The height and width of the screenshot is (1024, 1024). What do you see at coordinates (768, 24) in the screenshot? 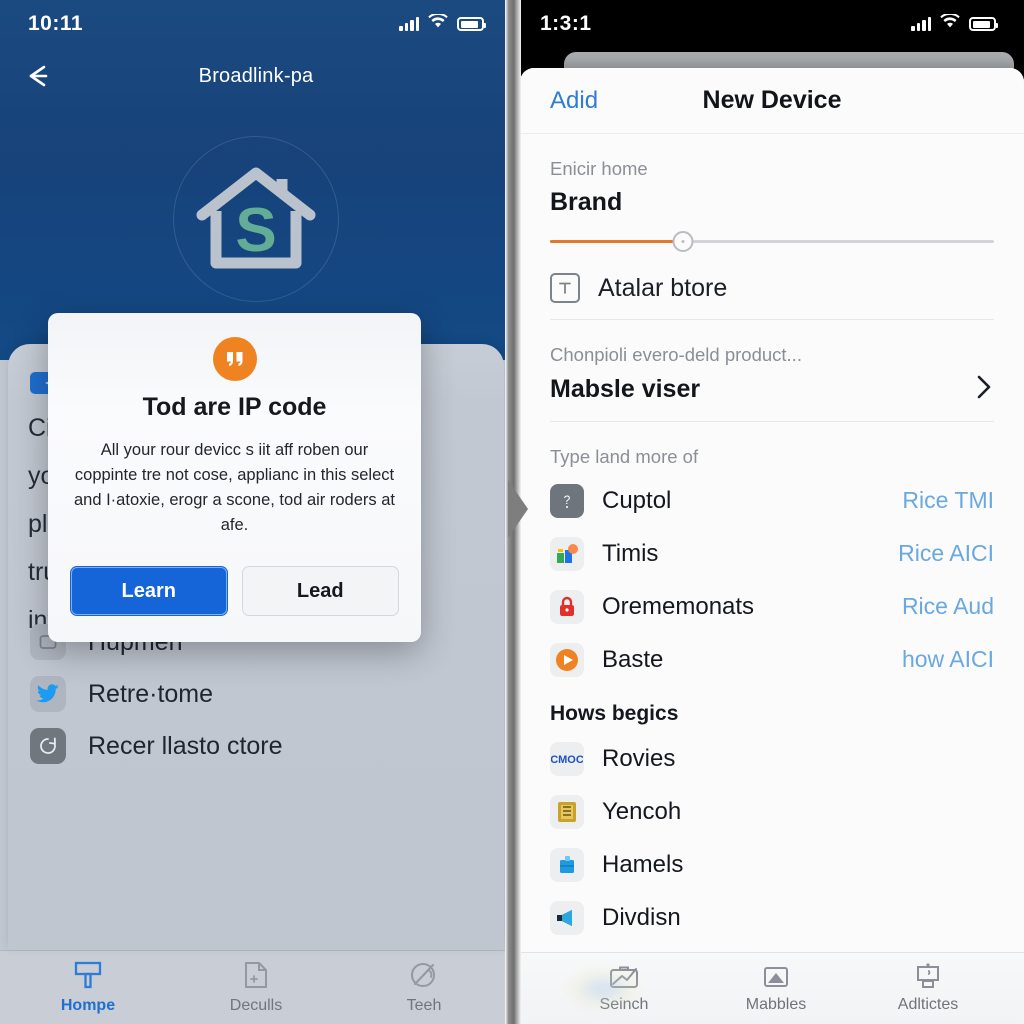
I see `right-status-bar: 1:3:1` at bounding box center [768, 24].